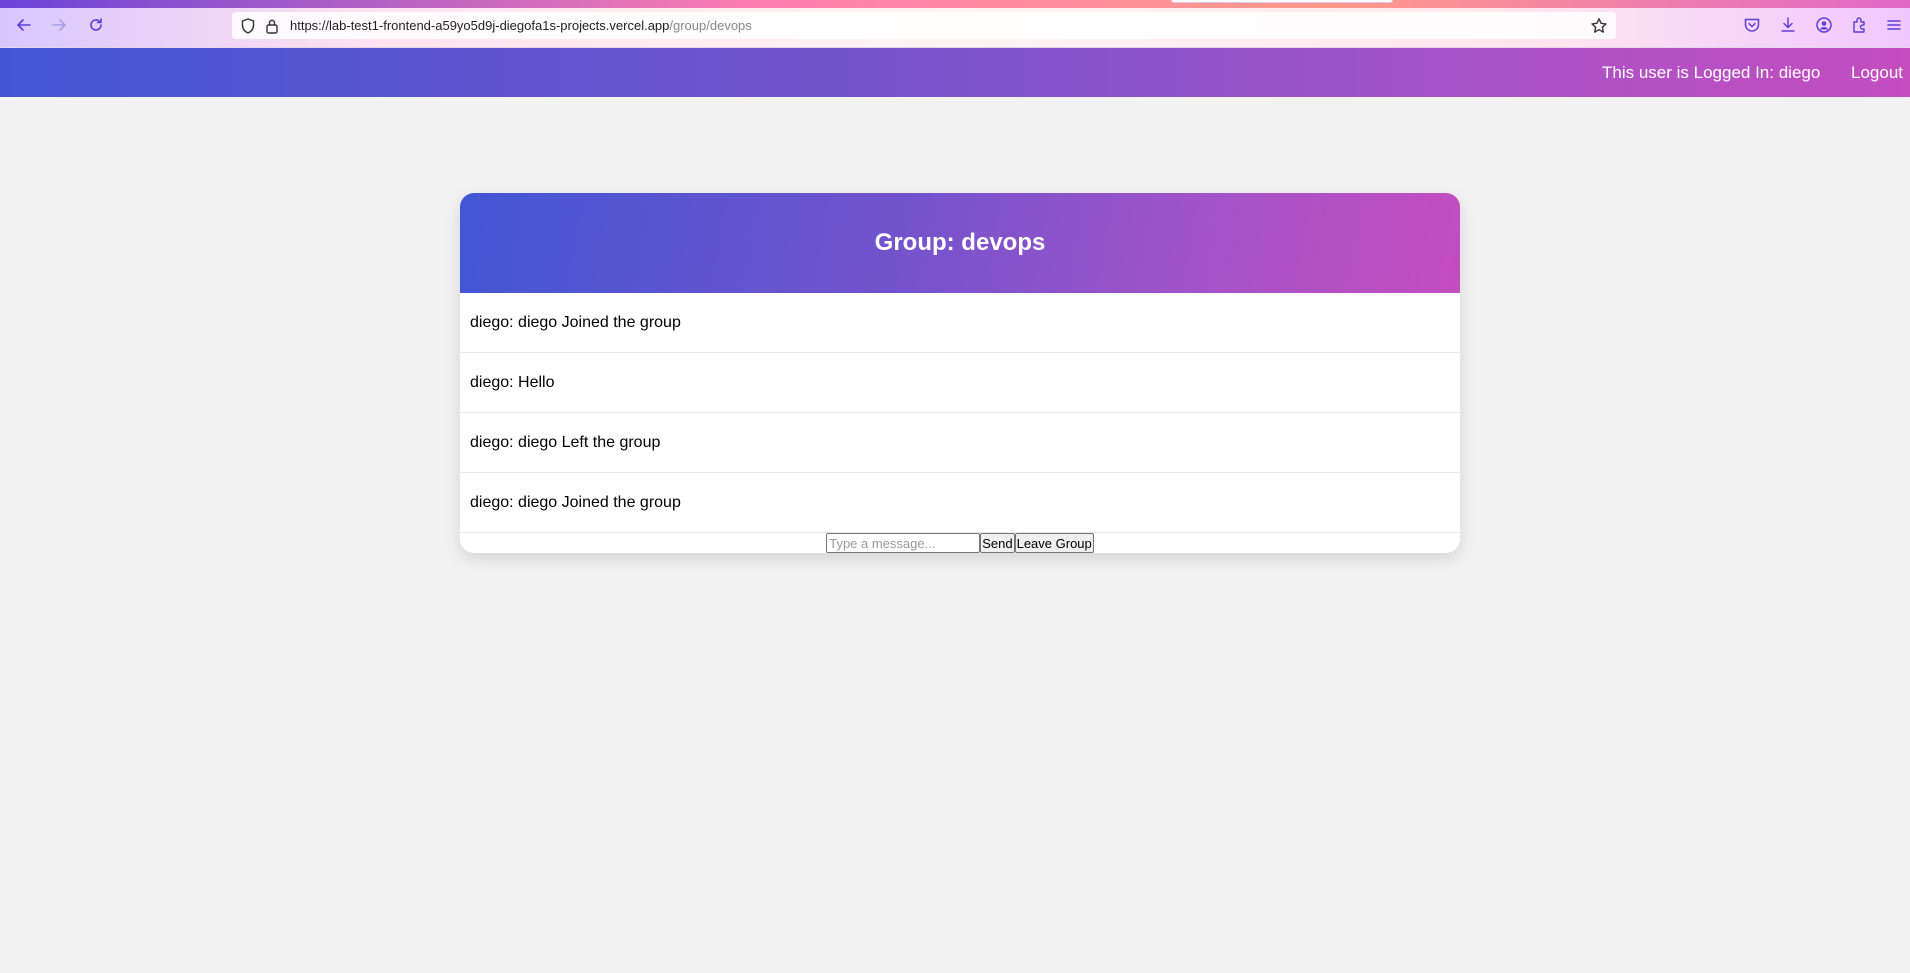 This screenshot has width=1910, height=973. I want to click on forward-arrow-icon, so click(59, 25).